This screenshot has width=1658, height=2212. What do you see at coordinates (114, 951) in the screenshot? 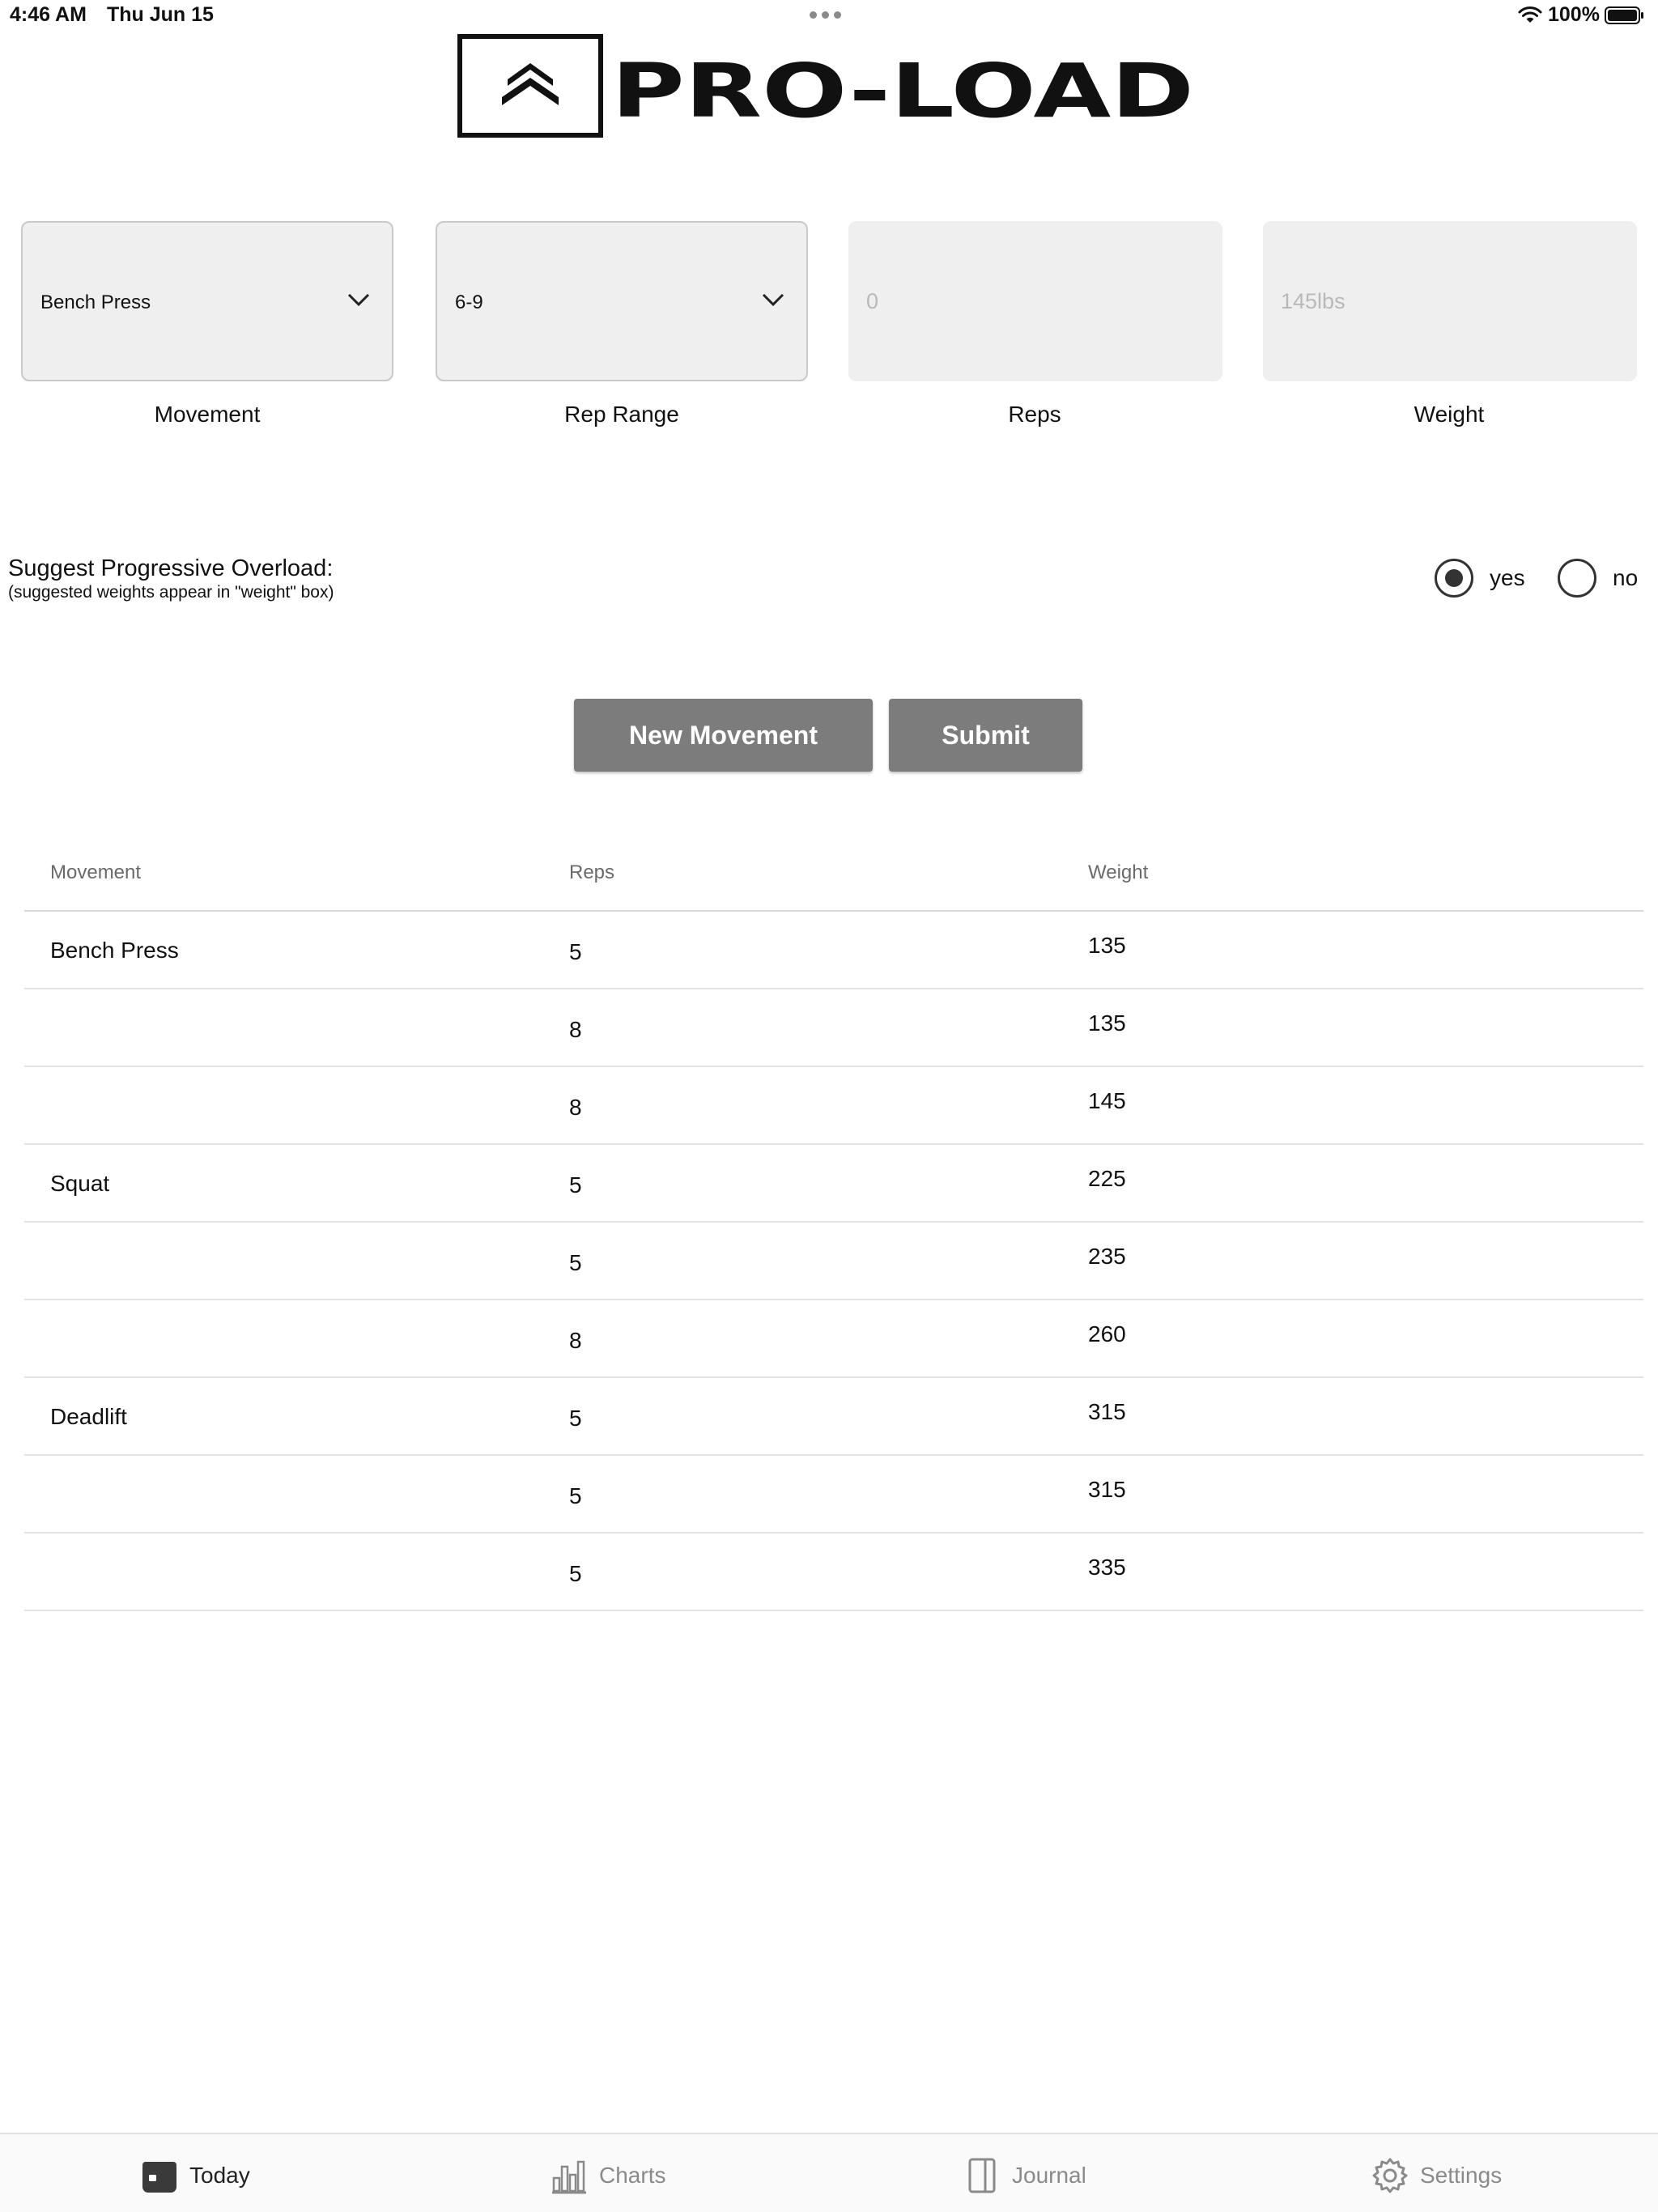
I see `cell-movement: Bench Press` at bounding box center [114, 951].